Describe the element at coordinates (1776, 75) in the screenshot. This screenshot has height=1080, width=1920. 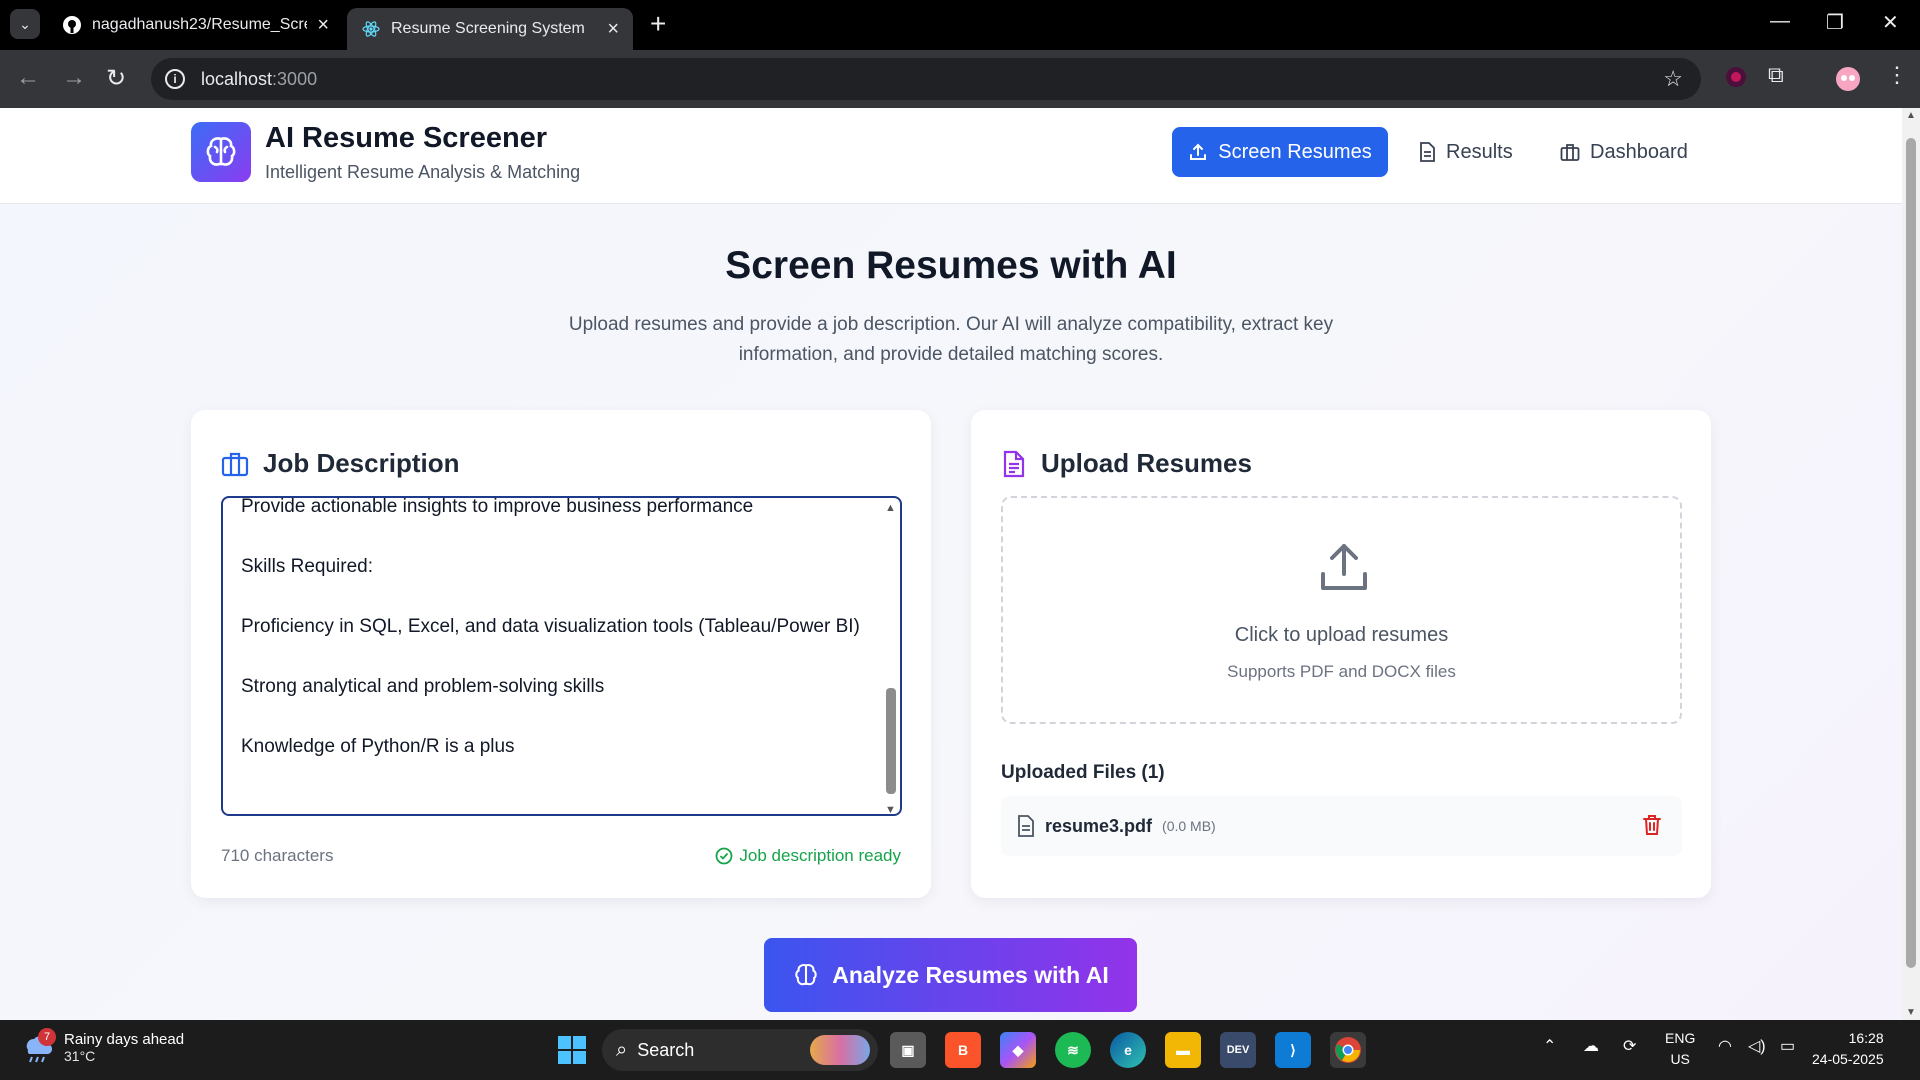
I see `extensions-puzzle-icon: ⧉` at that location.